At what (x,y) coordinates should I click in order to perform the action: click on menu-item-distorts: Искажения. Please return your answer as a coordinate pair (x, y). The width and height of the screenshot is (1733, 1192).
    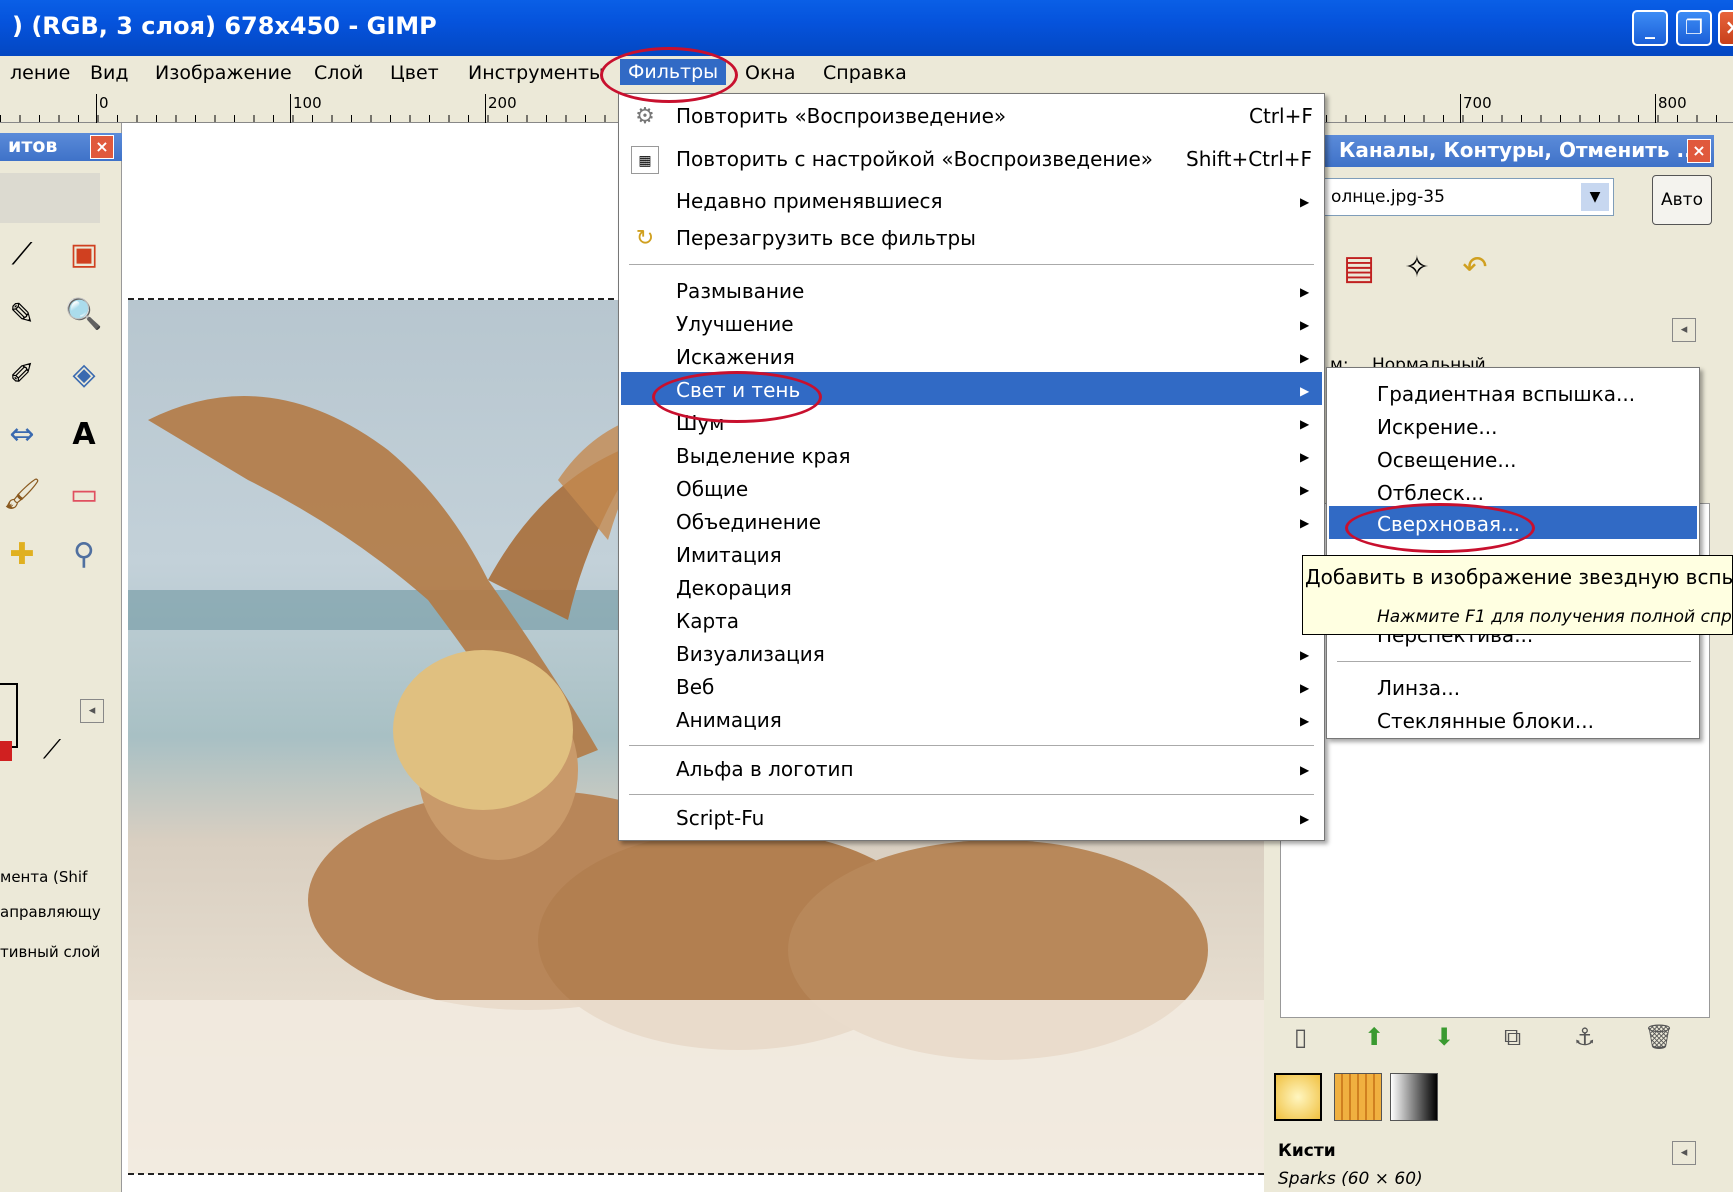
    Looking at the image, I should click on (735, 357).